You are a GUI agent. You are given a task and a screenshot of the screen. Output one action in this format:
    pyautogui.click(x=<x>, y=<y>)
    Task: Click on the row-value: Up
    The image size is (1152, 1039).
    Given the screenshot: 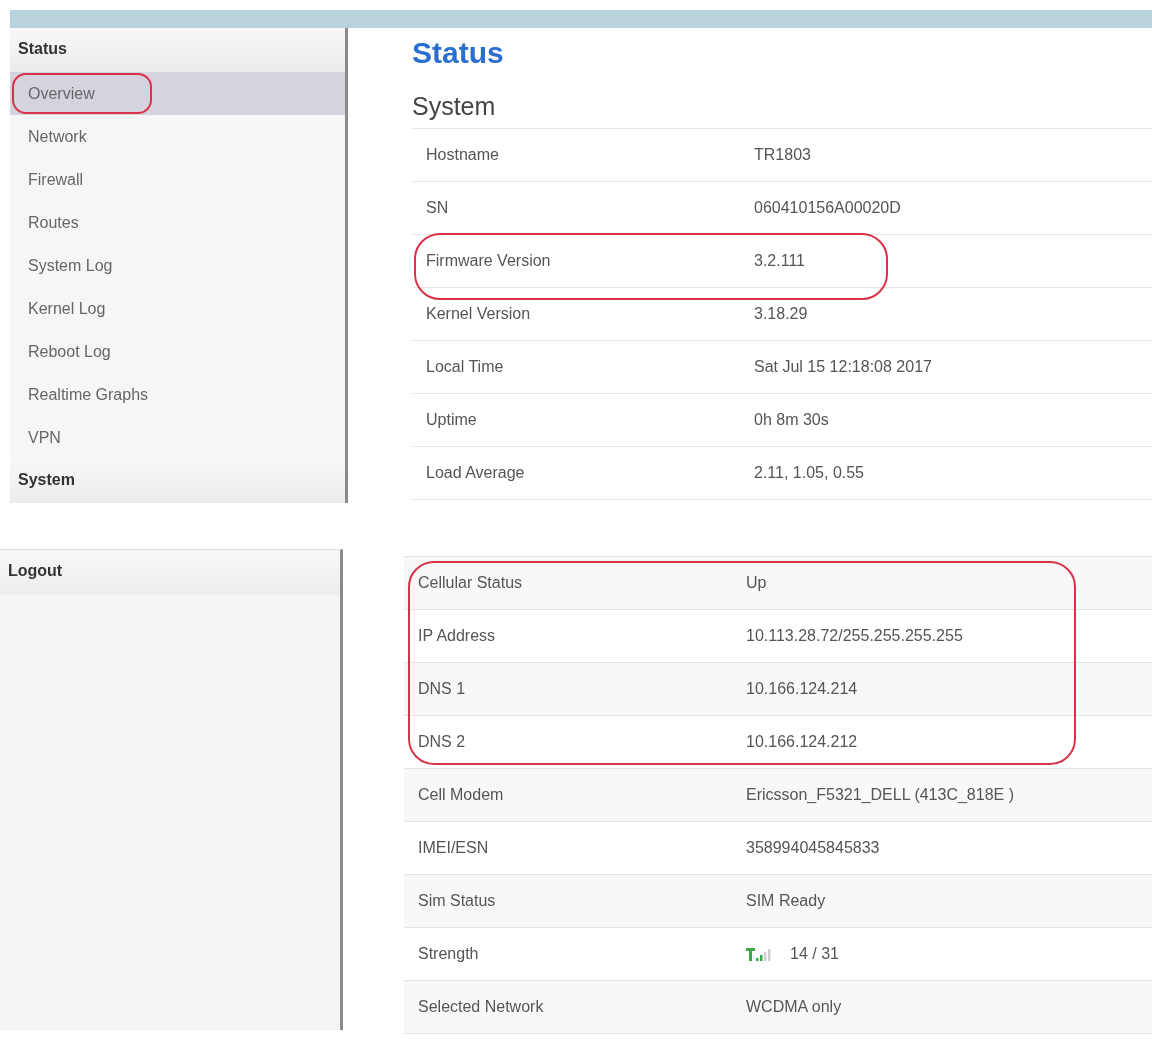 What is the action you would take?
    pyautogui.click(x=756, y=583)
    